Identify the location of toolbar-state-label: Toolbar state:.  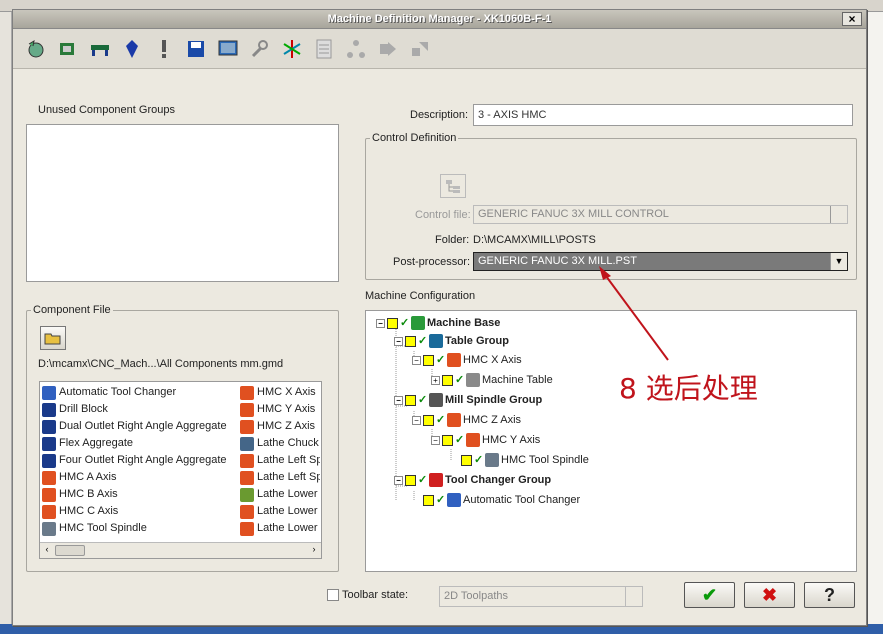
(375, 595).